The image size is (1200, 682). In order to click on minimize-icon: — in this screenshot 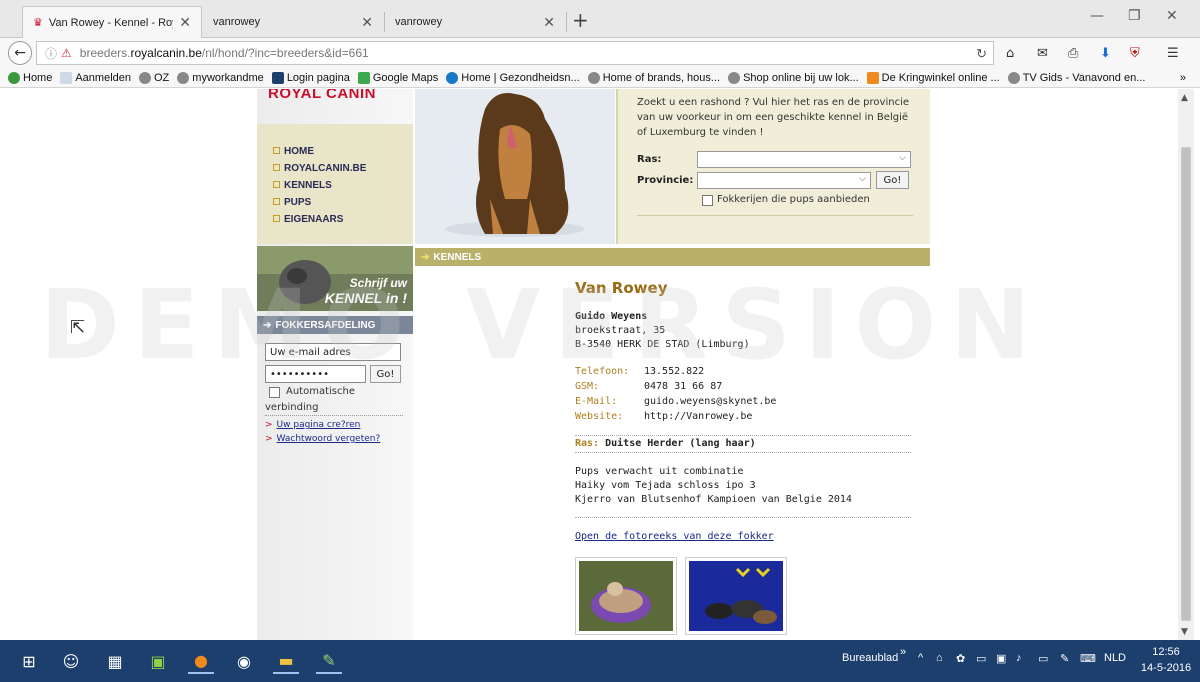, I will do `click(1097, 16)`.